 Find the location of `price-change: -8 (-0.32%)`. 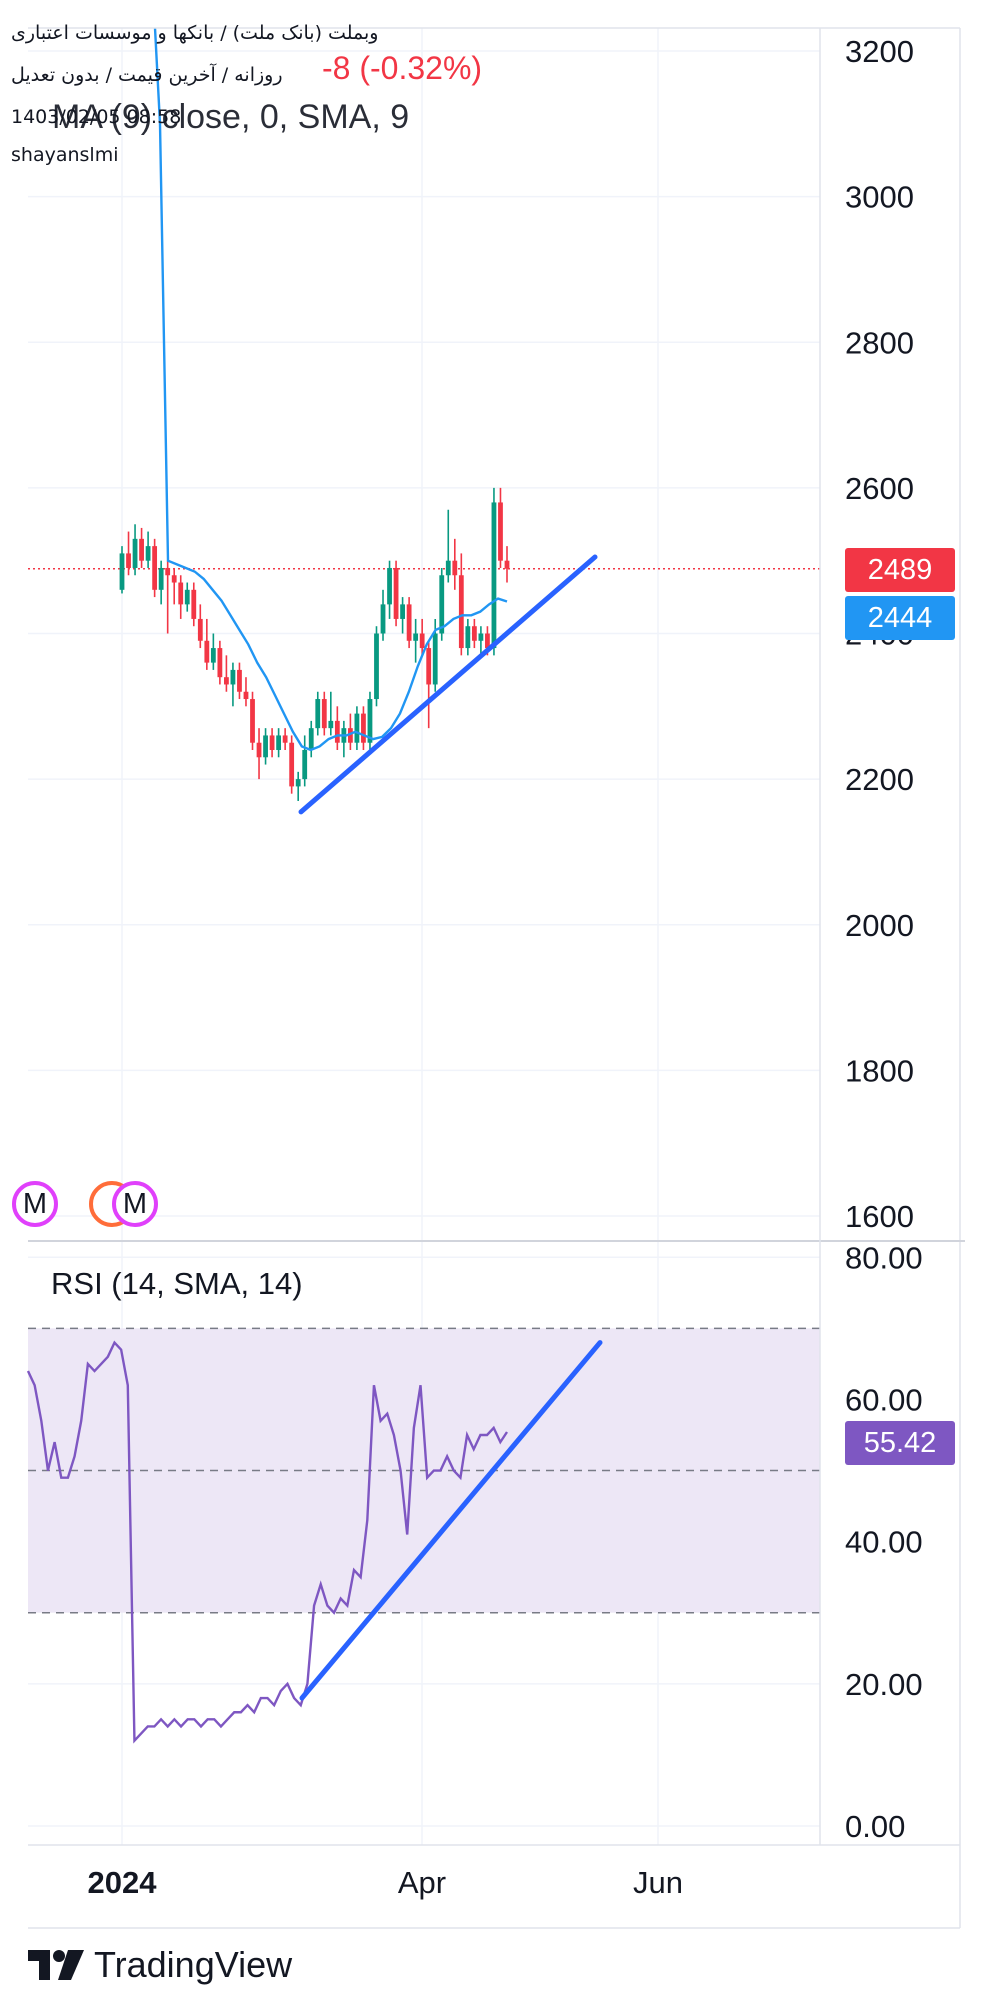

price-change: -8 (-0.32%) is located at coordinates (402, 68).